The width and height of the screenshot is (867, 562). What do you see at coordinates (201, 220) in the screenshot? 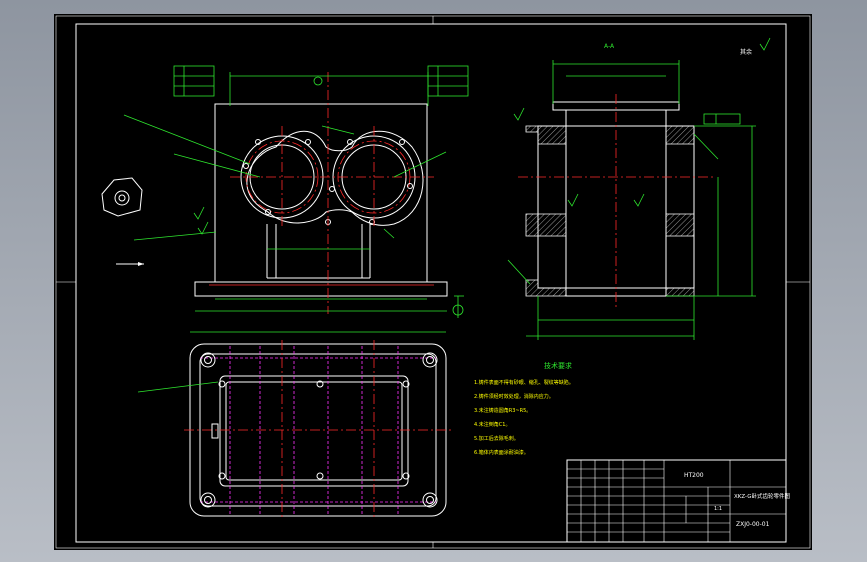
I see `roughness-marks` at bounding box center [201, 220].